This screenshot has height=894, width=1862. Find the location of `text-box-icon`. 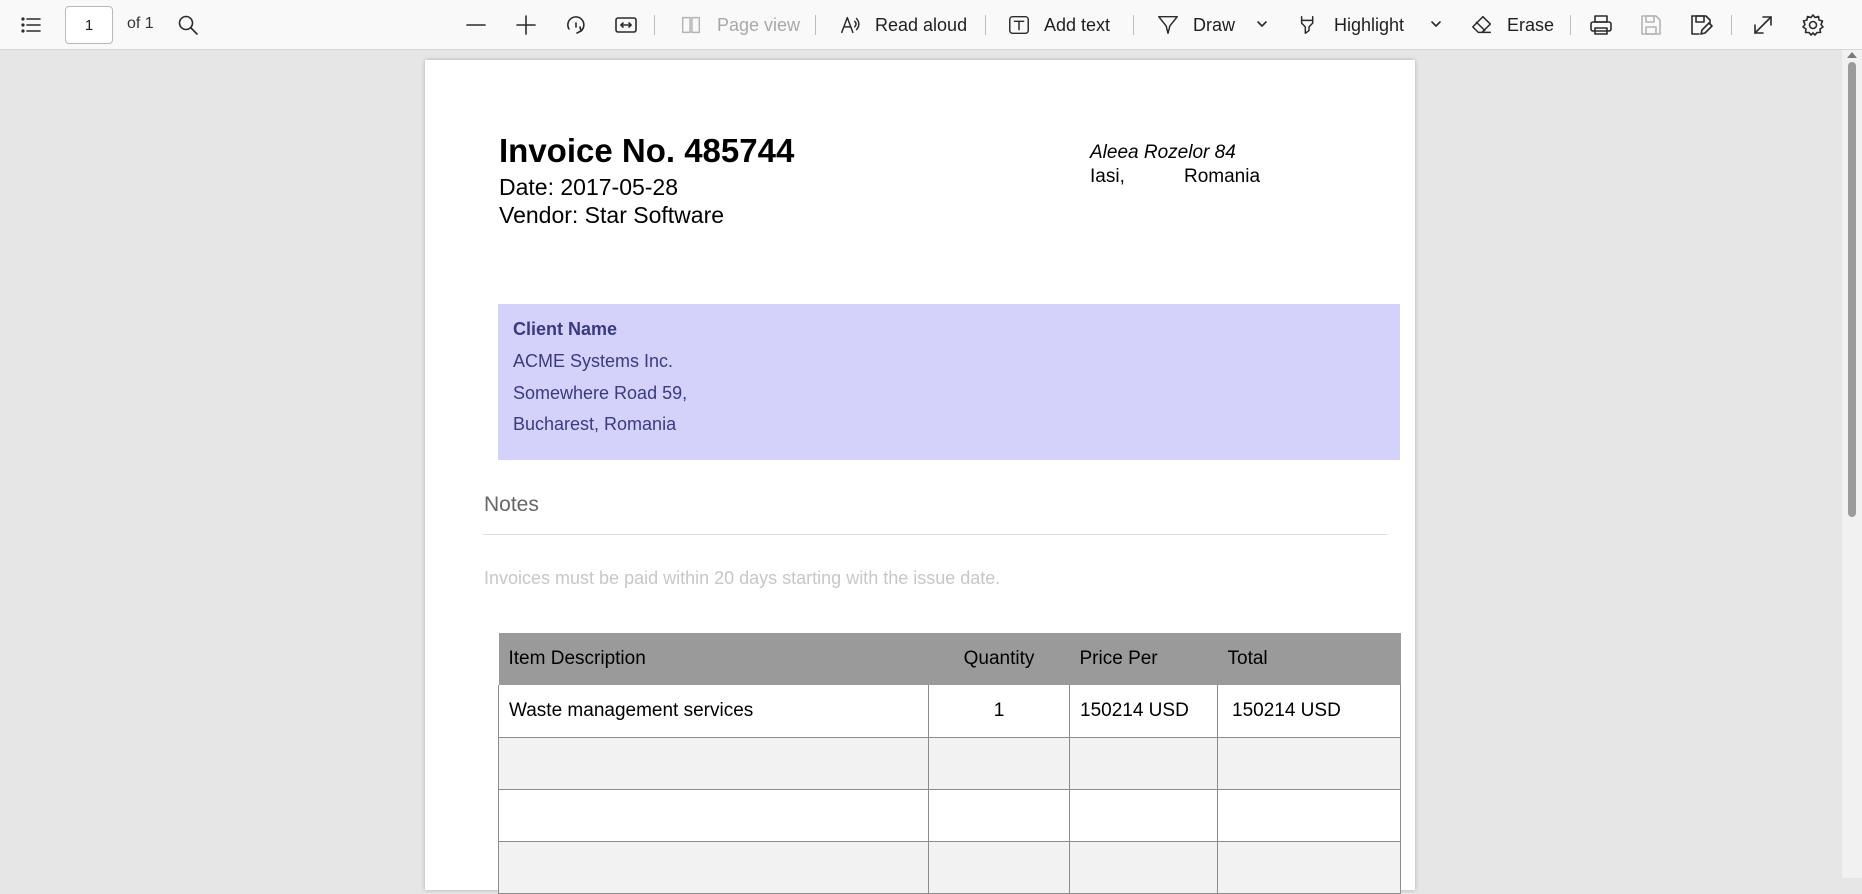

text-box-icon is located at coordinates (1019, 25).